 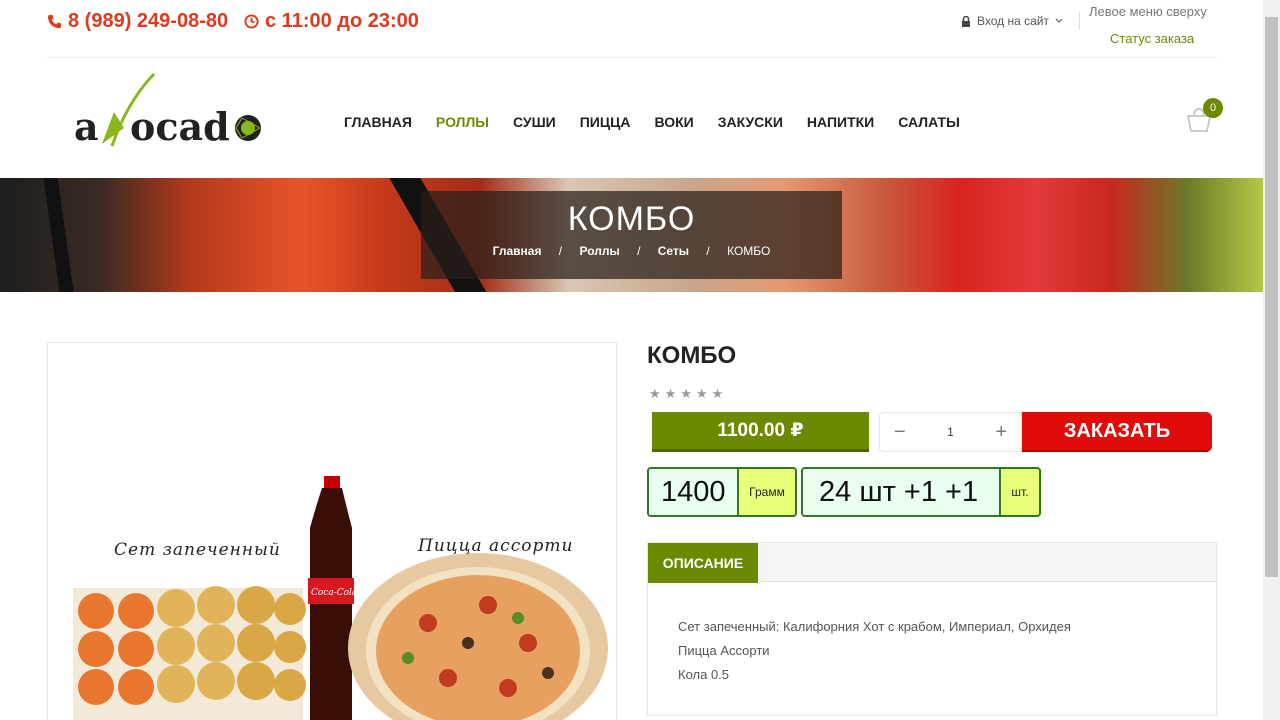 I want to click on rating-stars: ★ ★ ★ ★ ★, so click(x=686, y=394).